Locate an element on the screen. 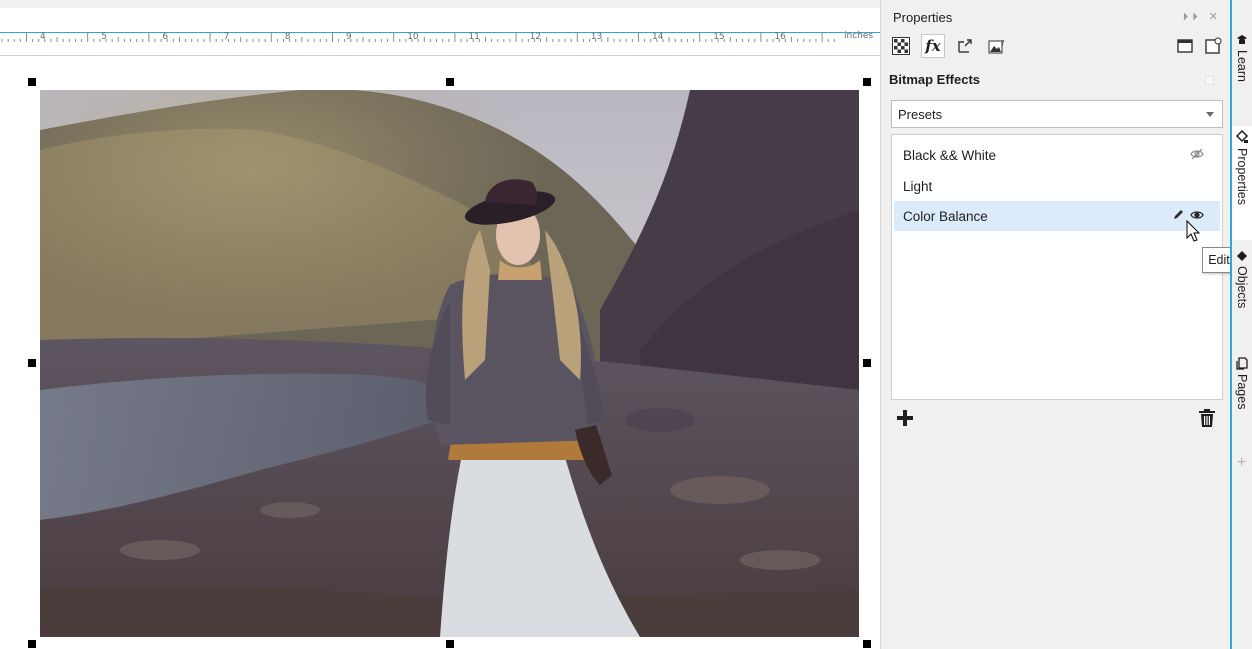 This screenshot has width=1252, height=649. tab-properties: Properties is located at coordinates (1242, 183).